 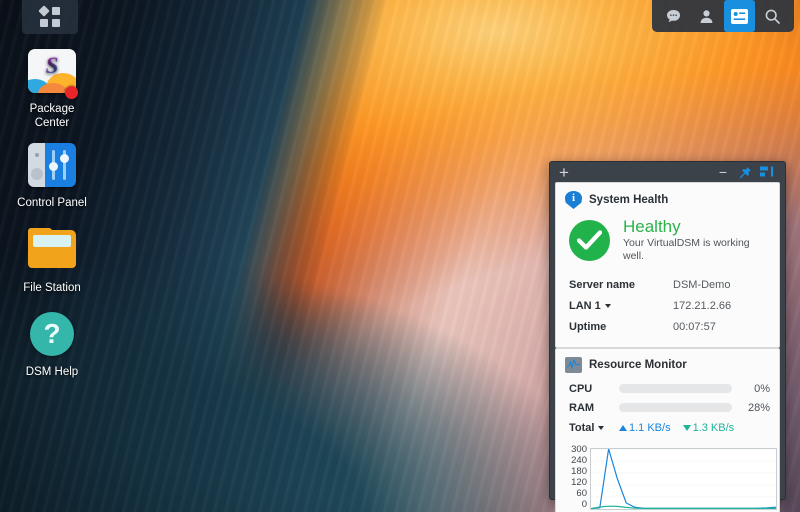 What do you see at coordinates (52, 288) in the screenshot?
I see `desktop-icon-label: File Station` at bounding box center [52, 288].